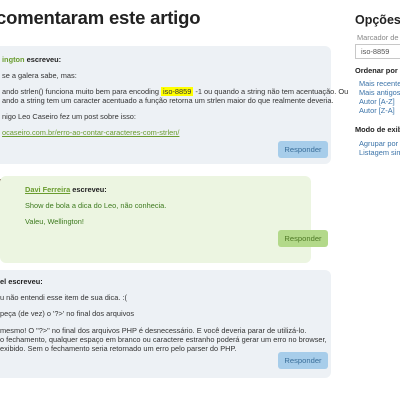 This screenshot has width=400, height=400. Describe the element at coordinates (377, 51) in the screenshot. I see `marker-search-input` at that location.